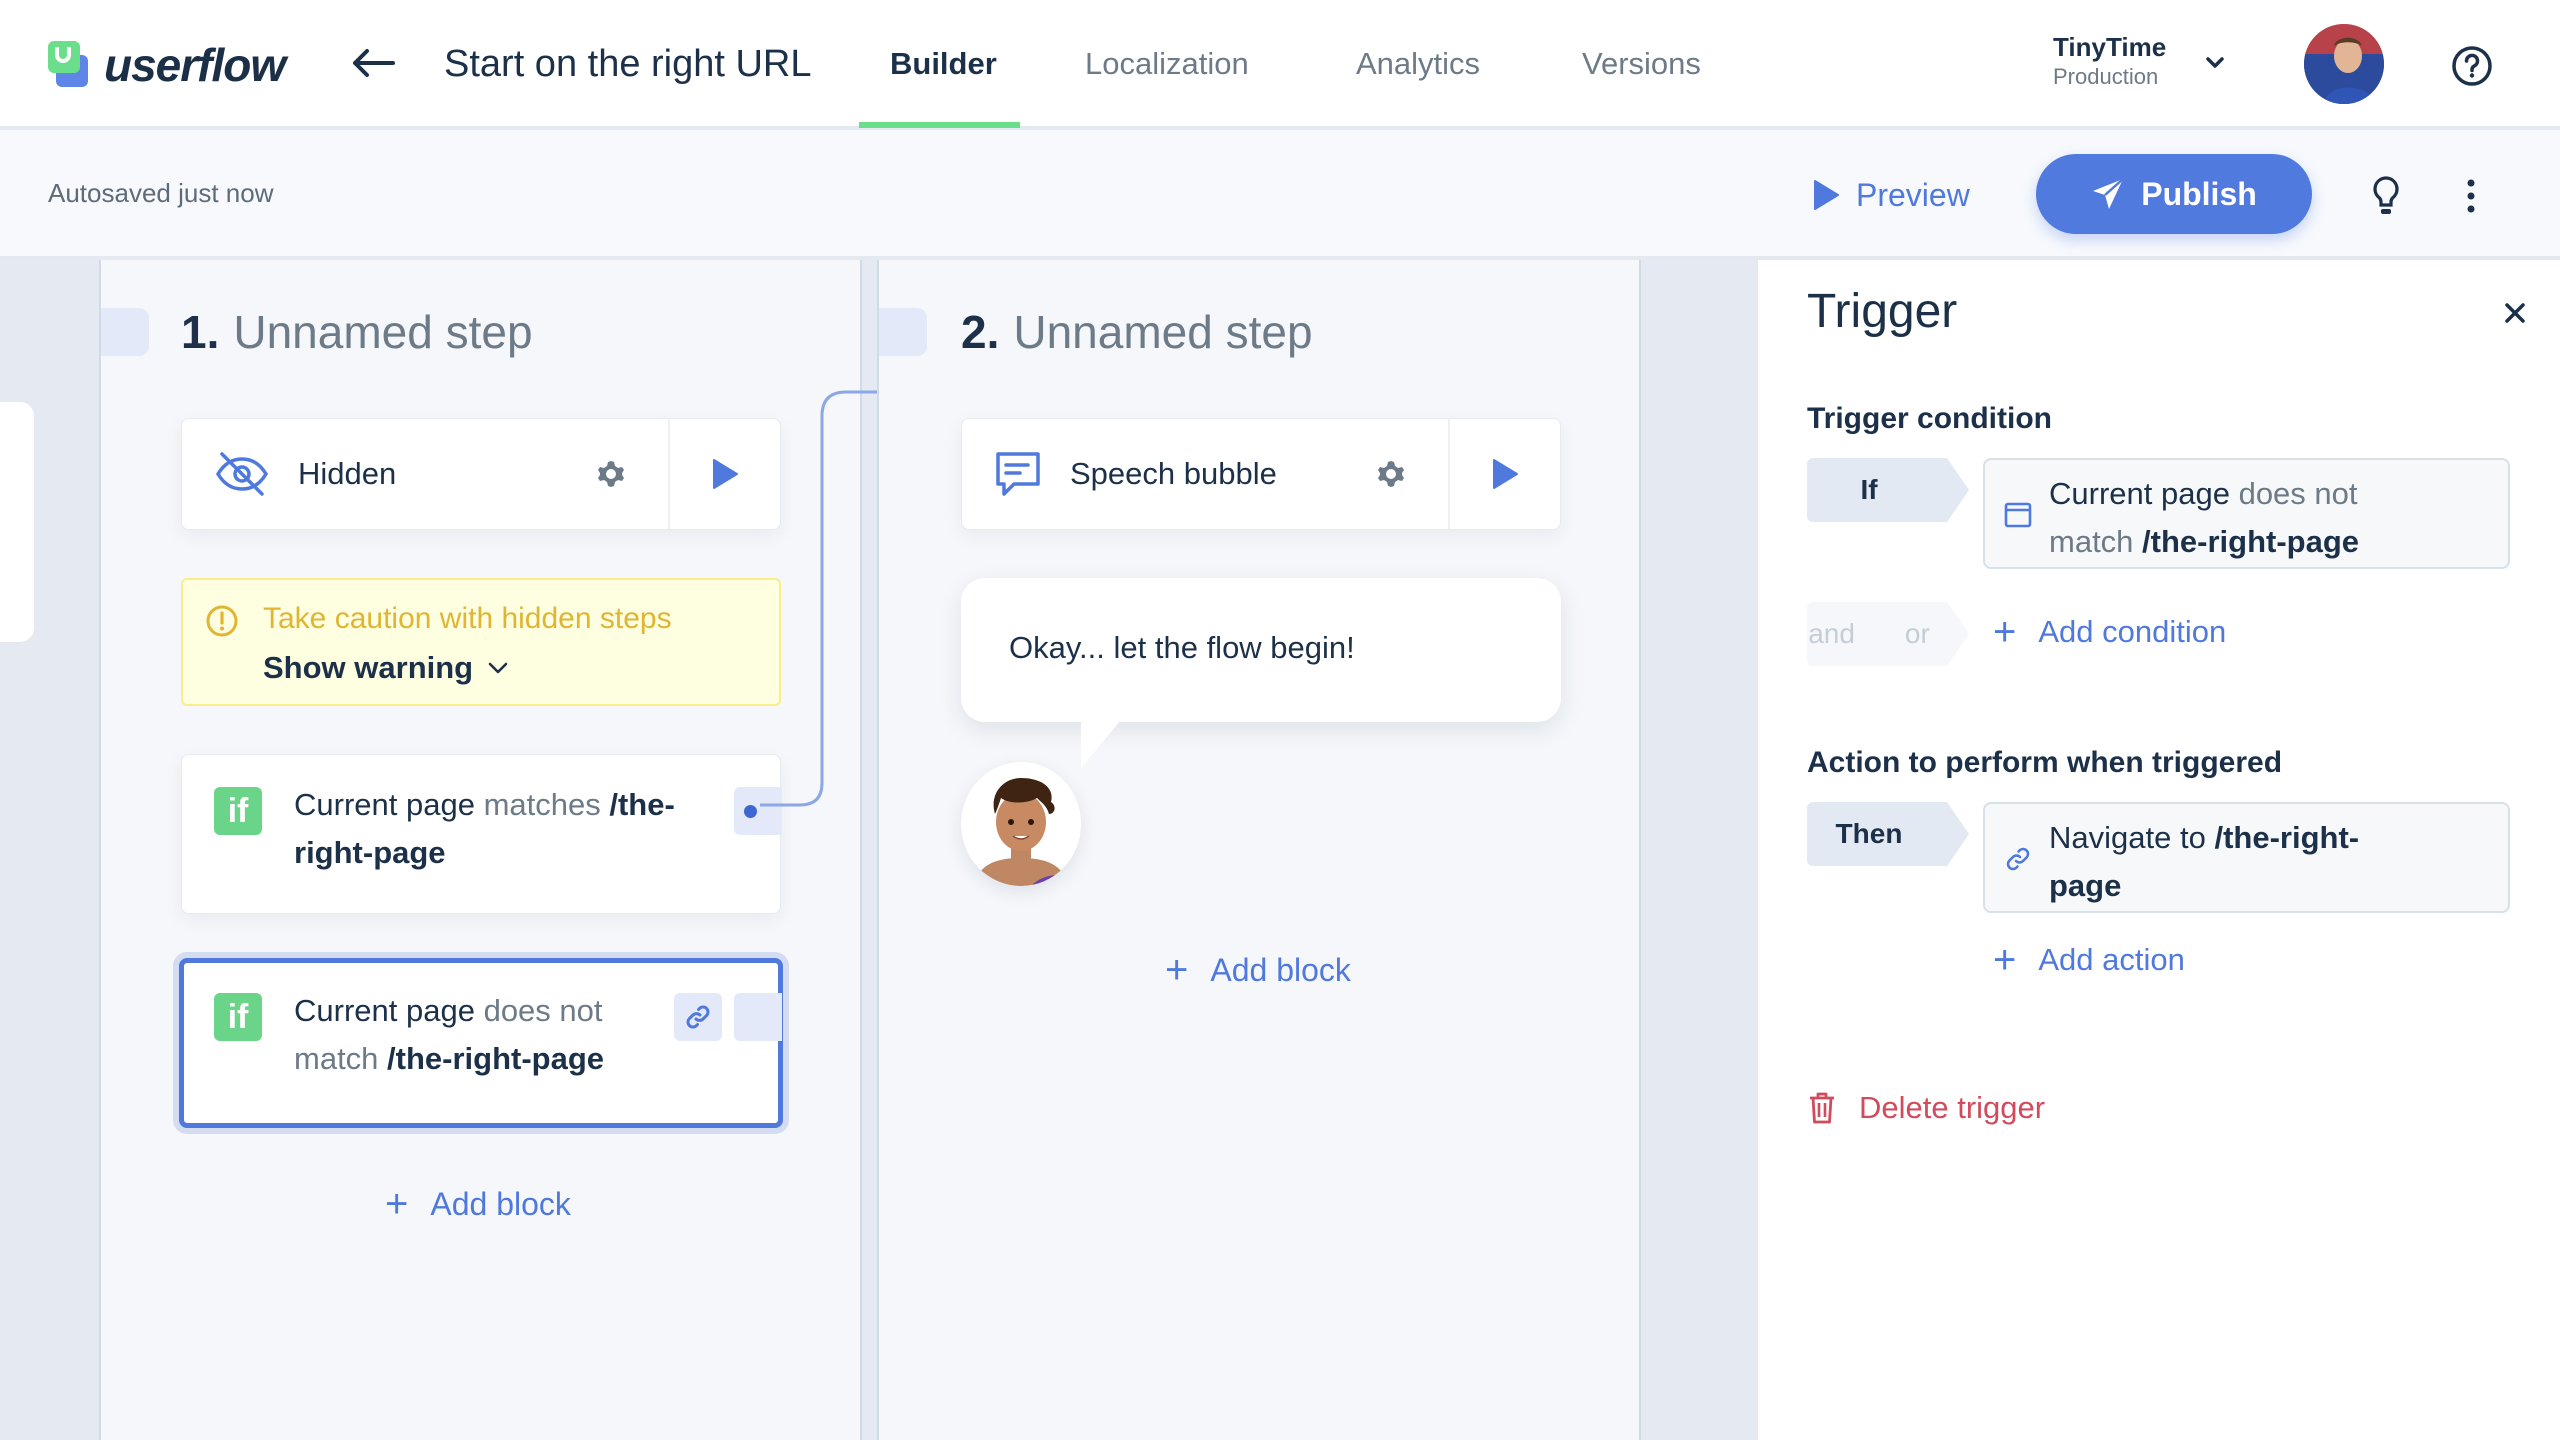 This screenshot has height=1440, width=2560. What do you see at coordinates (242, 474) in the screenshot?
I see `eye-off-icon` at bounding box center [242, 474].